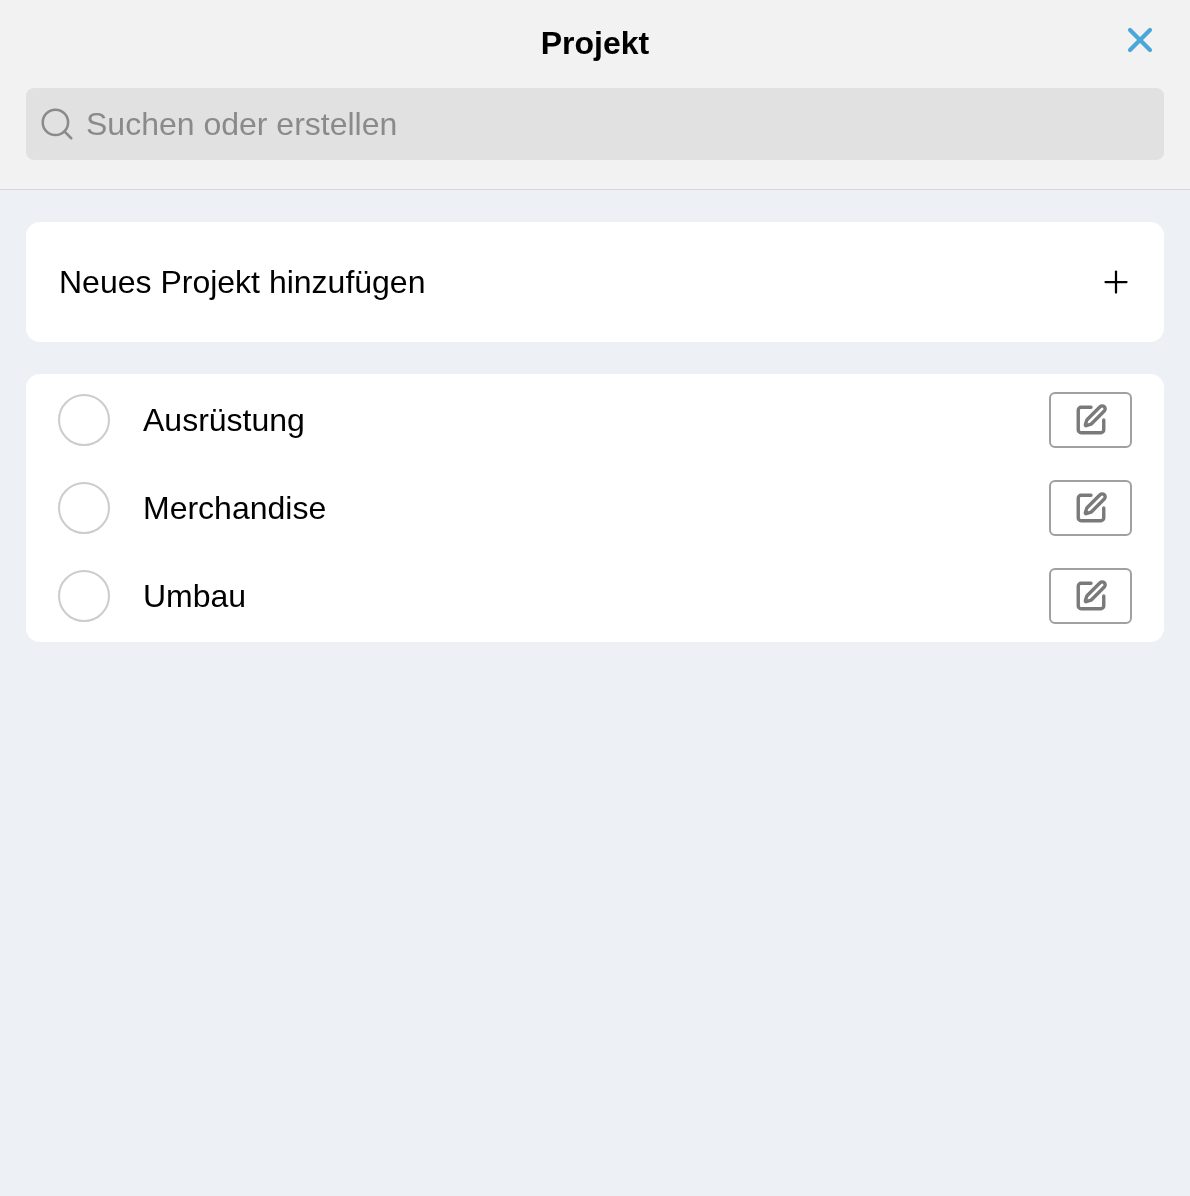 This screenshot has height=1196, width=1190. What do you see at coordinates (596, 508) in the screenshot?
I see `project-name: Merchandise` at bounding box center [596, 508].